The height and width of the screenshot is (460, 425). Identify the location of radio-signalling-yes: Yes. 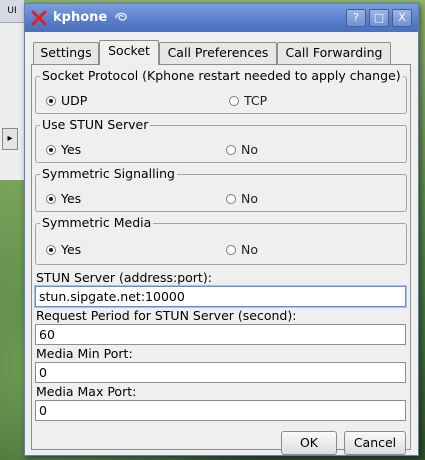
(63, 198).